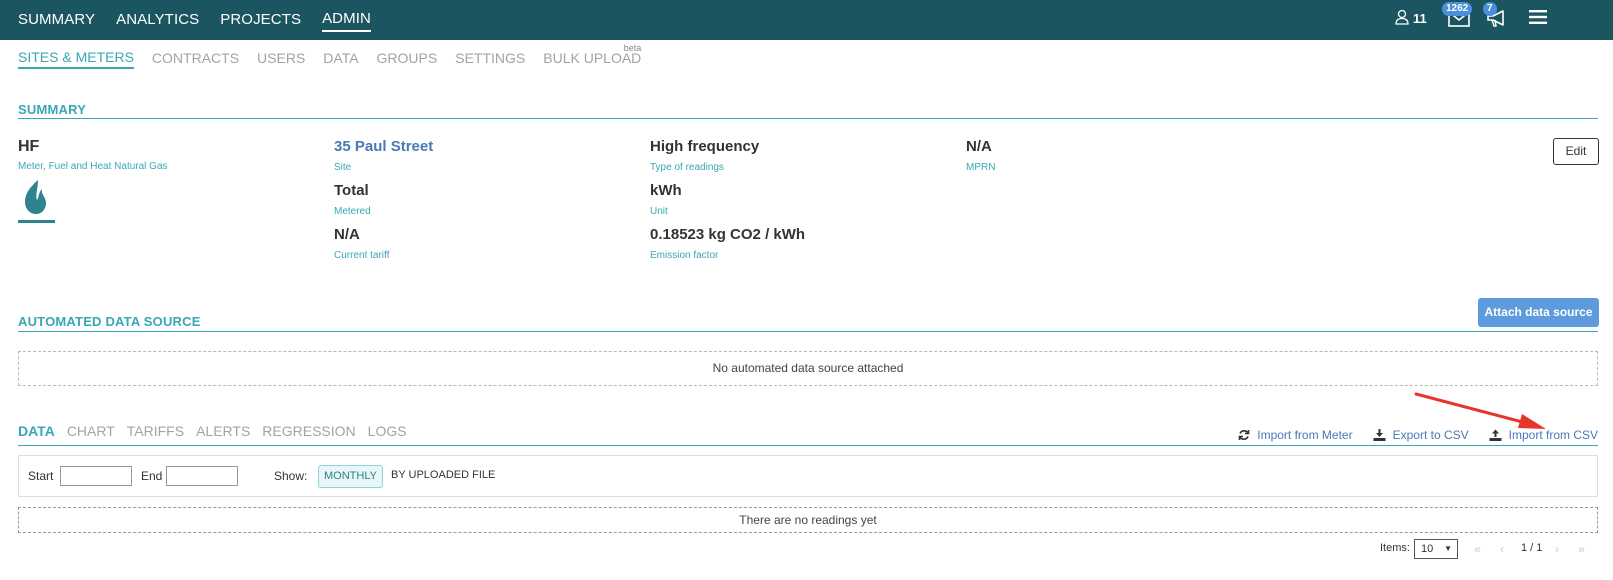 The width and height of the screenshot is (1613, 580). Describe the element at coordinates (592, 55) in the screenshot. I see `tab-bulk-upload: BULK UPLOAD beta` at that location.